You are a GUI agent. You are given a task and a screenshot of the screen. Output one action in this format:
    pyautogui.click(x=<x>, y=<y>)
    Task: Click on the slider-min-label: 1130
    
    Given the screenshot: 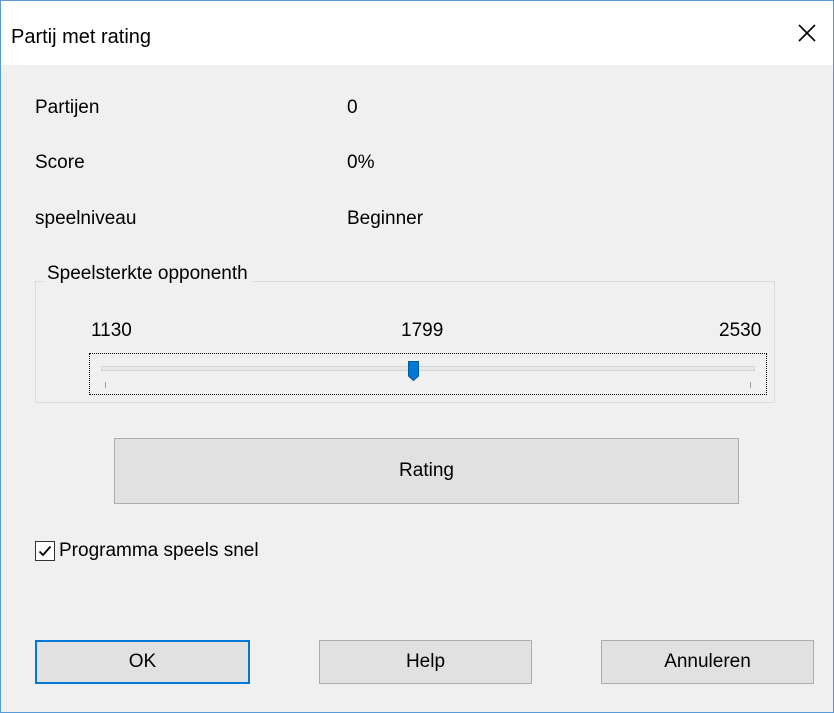 What is the action you would take?
    pyautogui.click(x=111, y=330)
    